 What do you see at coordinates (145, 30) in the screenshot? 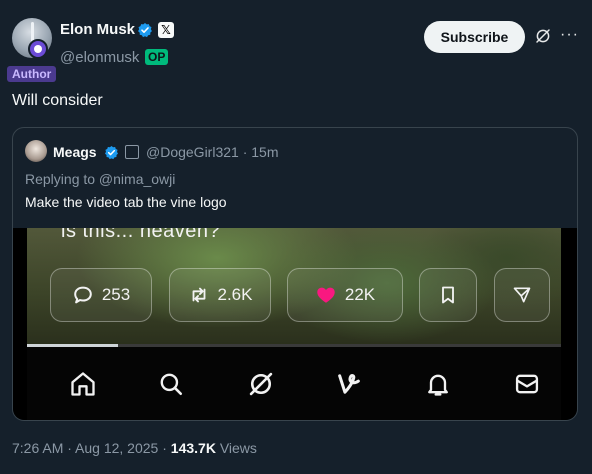
I see `verified-badge-icon` at bounding box center [145, 30].